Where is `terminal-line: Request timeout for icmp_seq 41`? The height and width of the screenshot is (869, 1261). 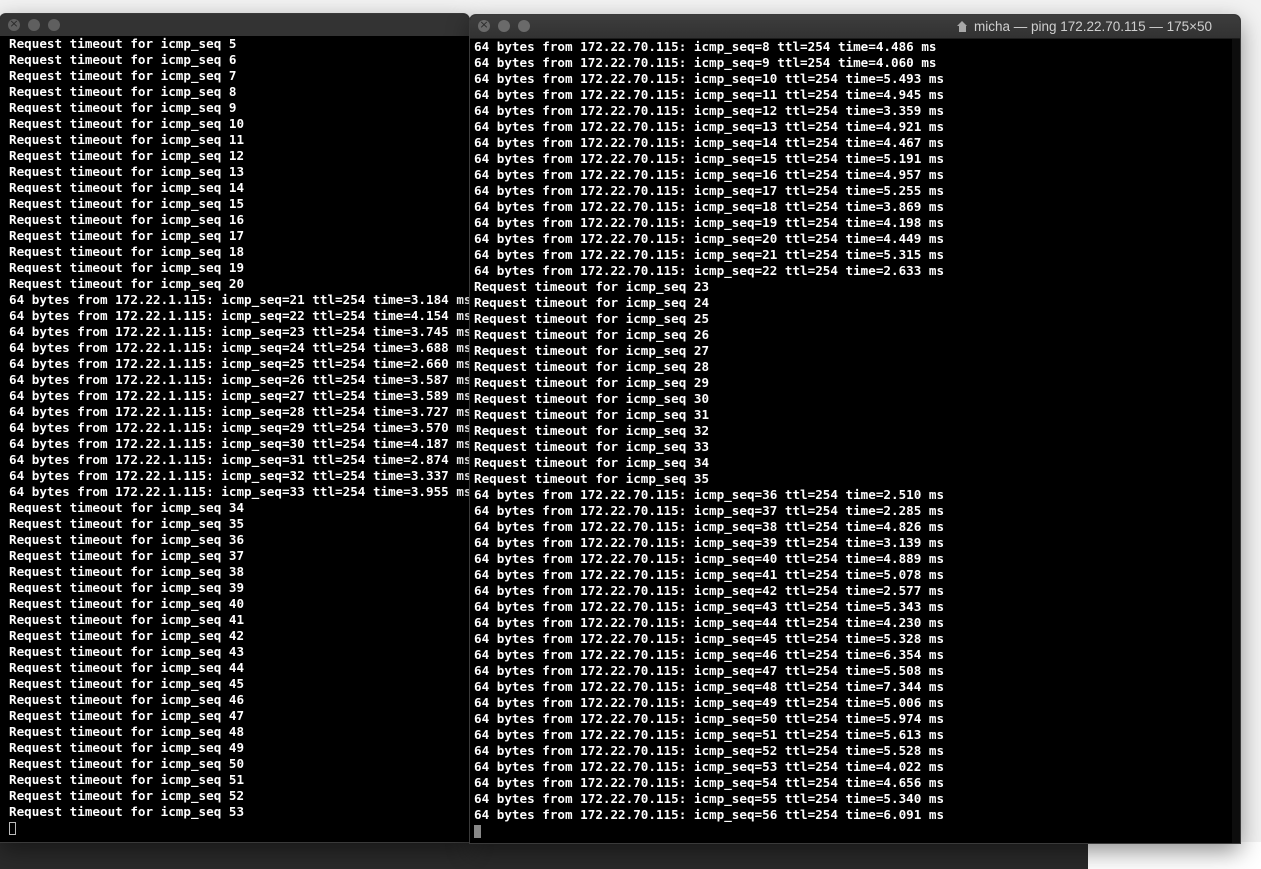
terminal-line: Request timeout for icmp_seq 41 is located at coordinates (127, 619).